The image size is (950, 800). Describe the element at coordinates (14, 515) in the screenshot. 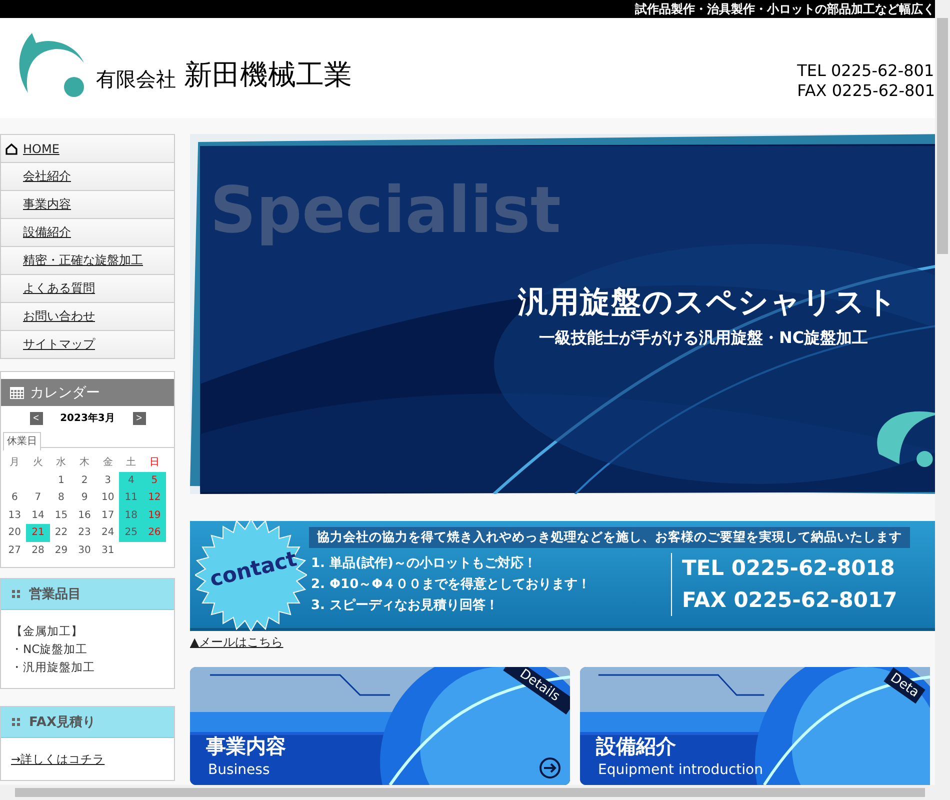

I see `calendar-day: 13` at that location.